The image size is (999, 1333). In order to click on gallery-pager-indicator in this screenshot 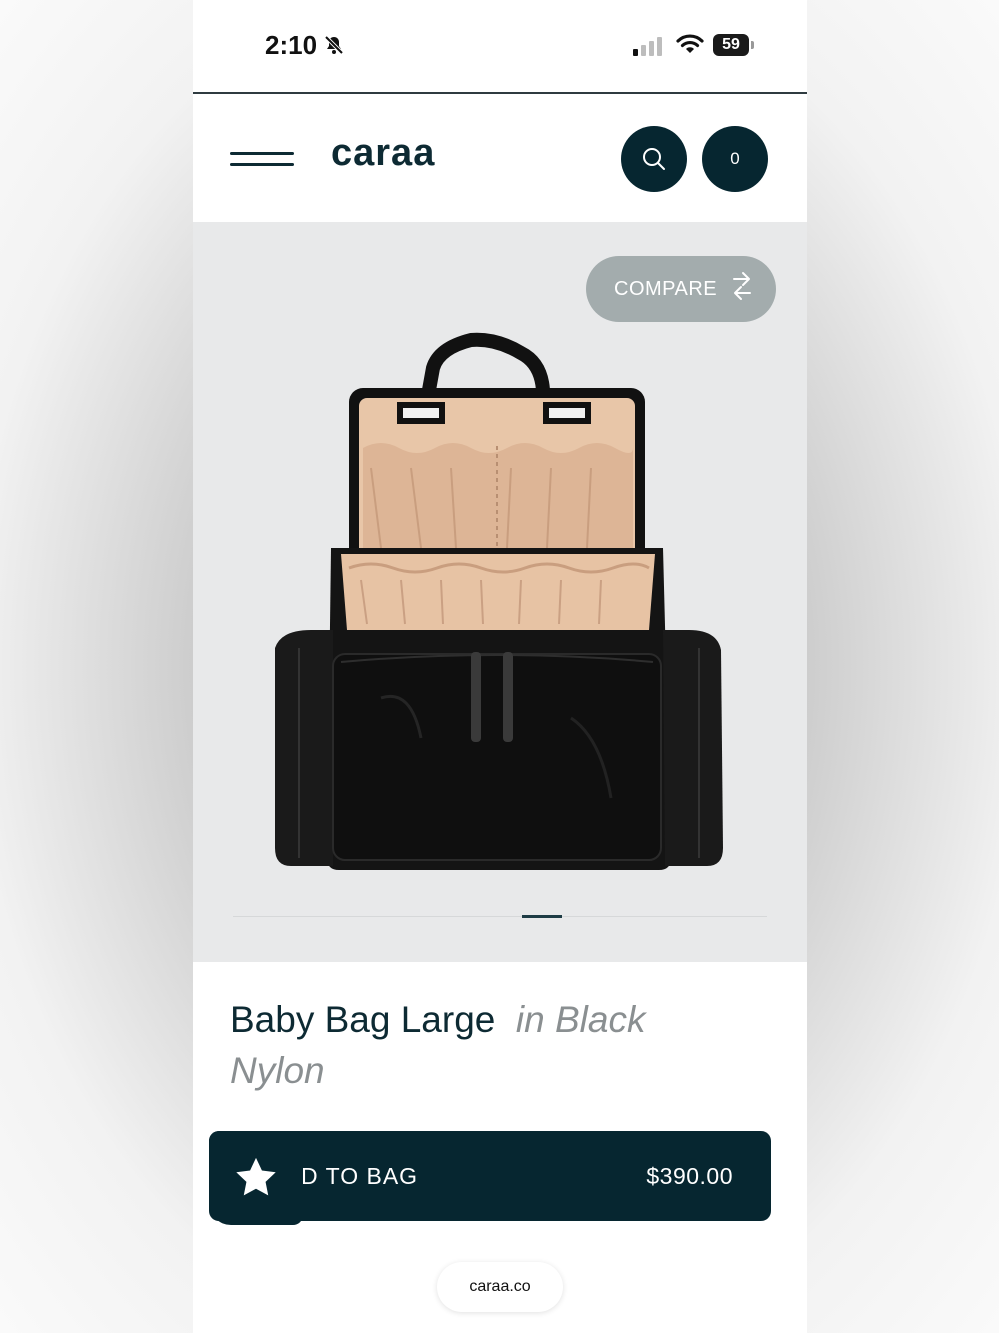, I will do `click(542, 916)`.